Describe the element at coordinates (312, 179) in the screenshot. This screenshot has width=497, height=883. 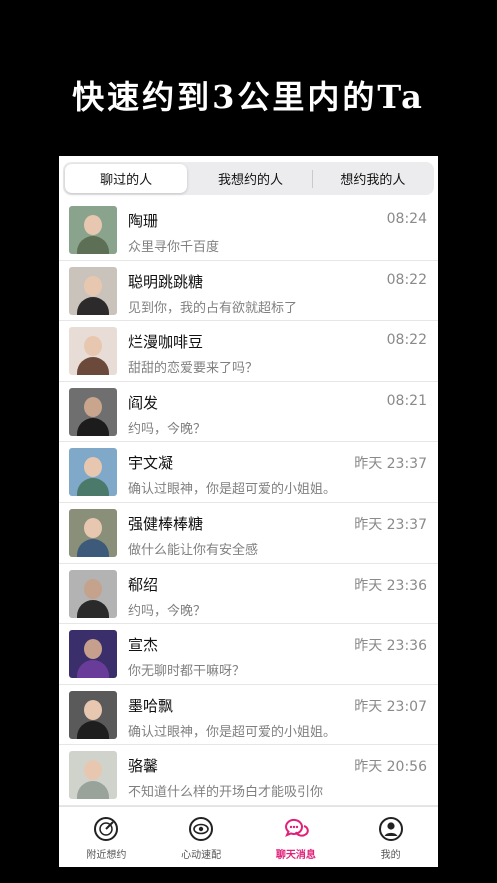
I see `segment-divider` at that location.